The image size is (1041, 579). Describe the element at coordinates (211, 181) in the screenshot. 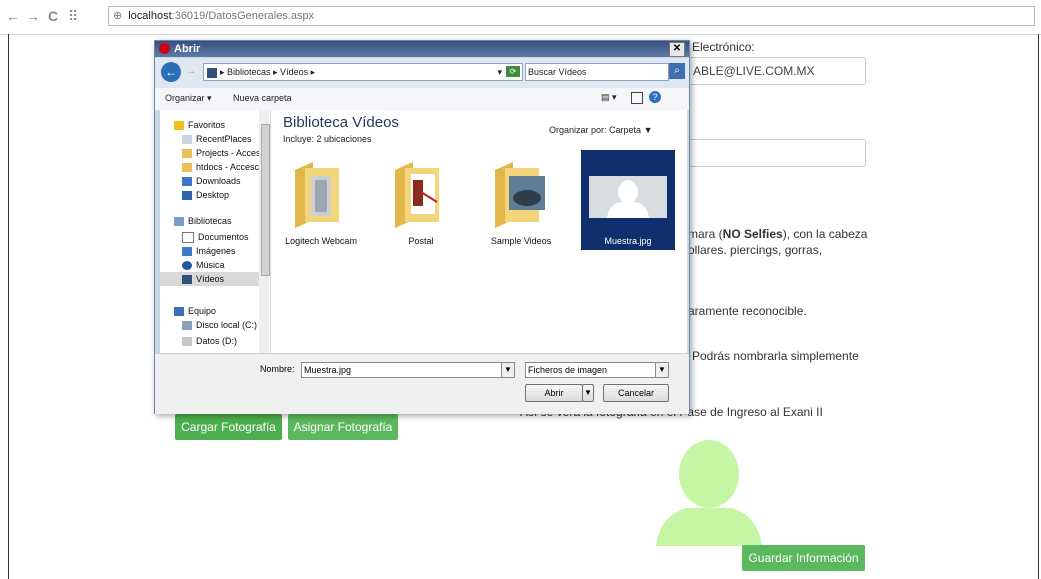

I see `nav-downloads: Downloads` at that location.